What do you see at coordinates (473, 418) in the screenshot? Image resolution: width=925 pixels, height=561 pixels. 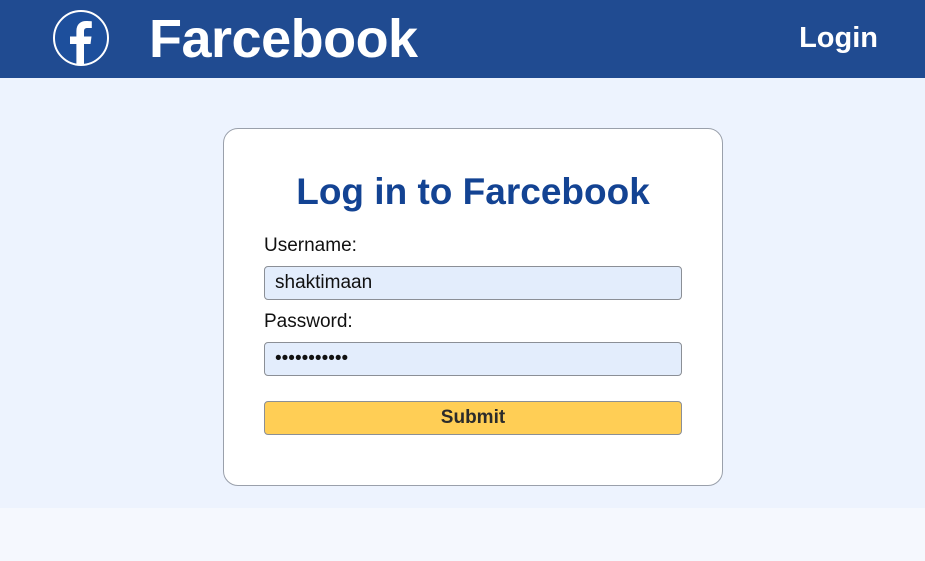 I see `submit-button: Submit` at bounding box center [473, 418].